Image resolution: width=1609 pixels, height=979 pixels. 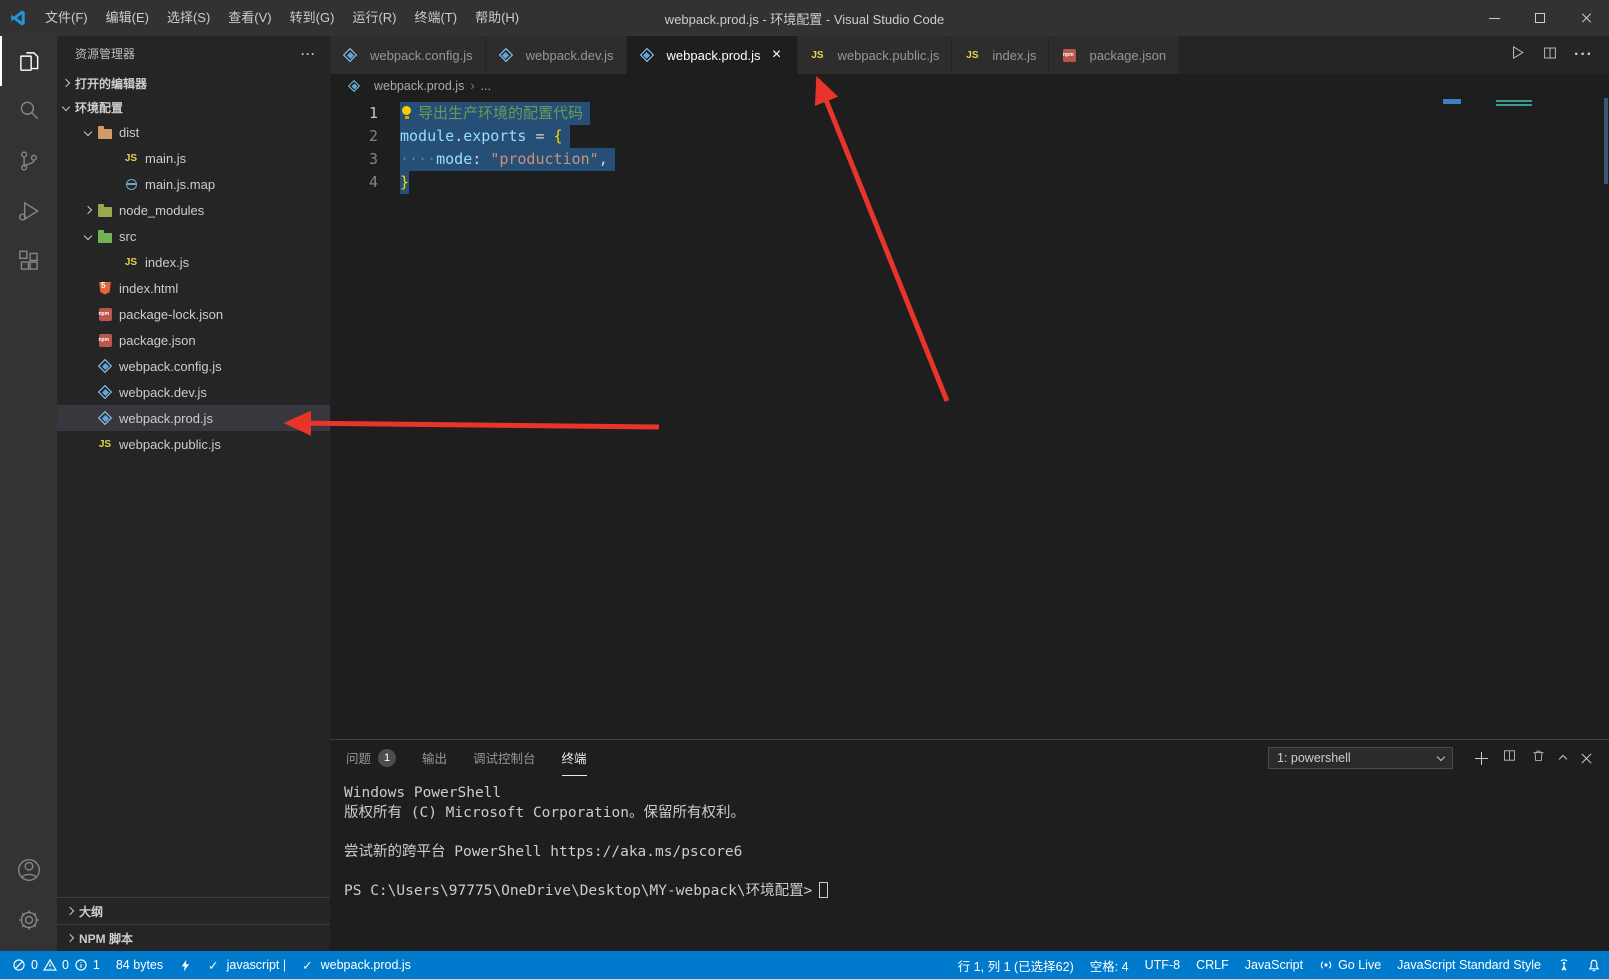 I want to click on section-npm-scripts: NPM 脚本, so click(x=193, y=937).